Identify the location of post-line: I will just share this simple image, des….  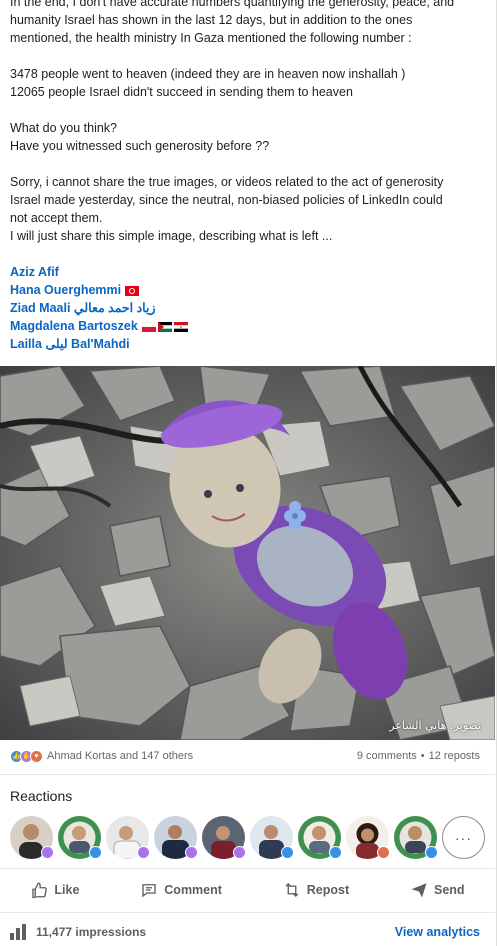
(171, 236).